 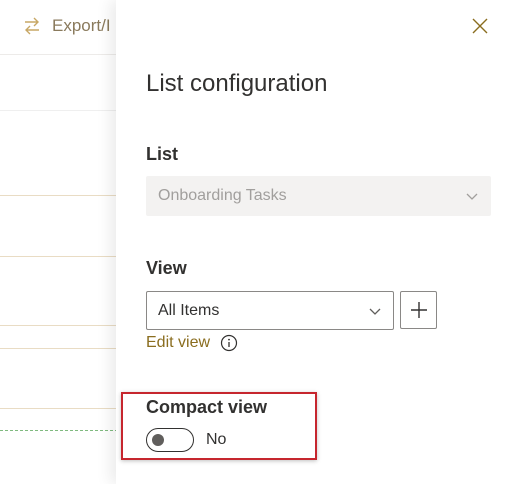 I want to click on list-dropdown-value: Onboarding Tasks, so click(x=222, y=195).